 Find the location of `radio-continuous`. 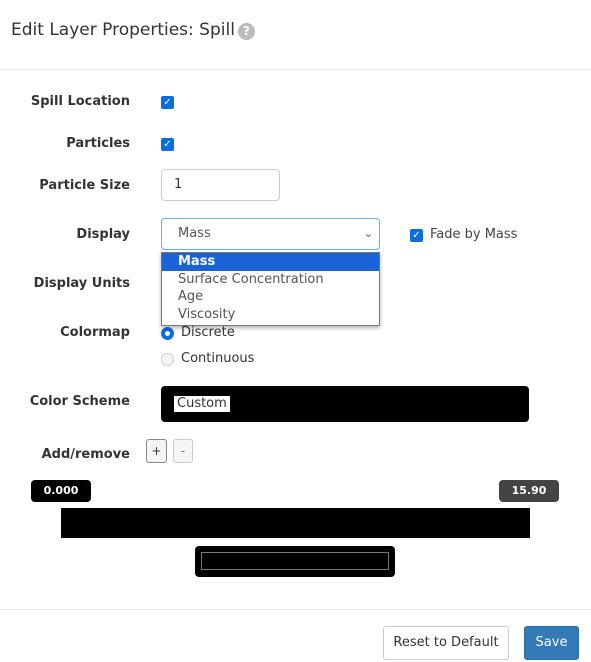

radio-continuous is located at coordinates (167, 359).